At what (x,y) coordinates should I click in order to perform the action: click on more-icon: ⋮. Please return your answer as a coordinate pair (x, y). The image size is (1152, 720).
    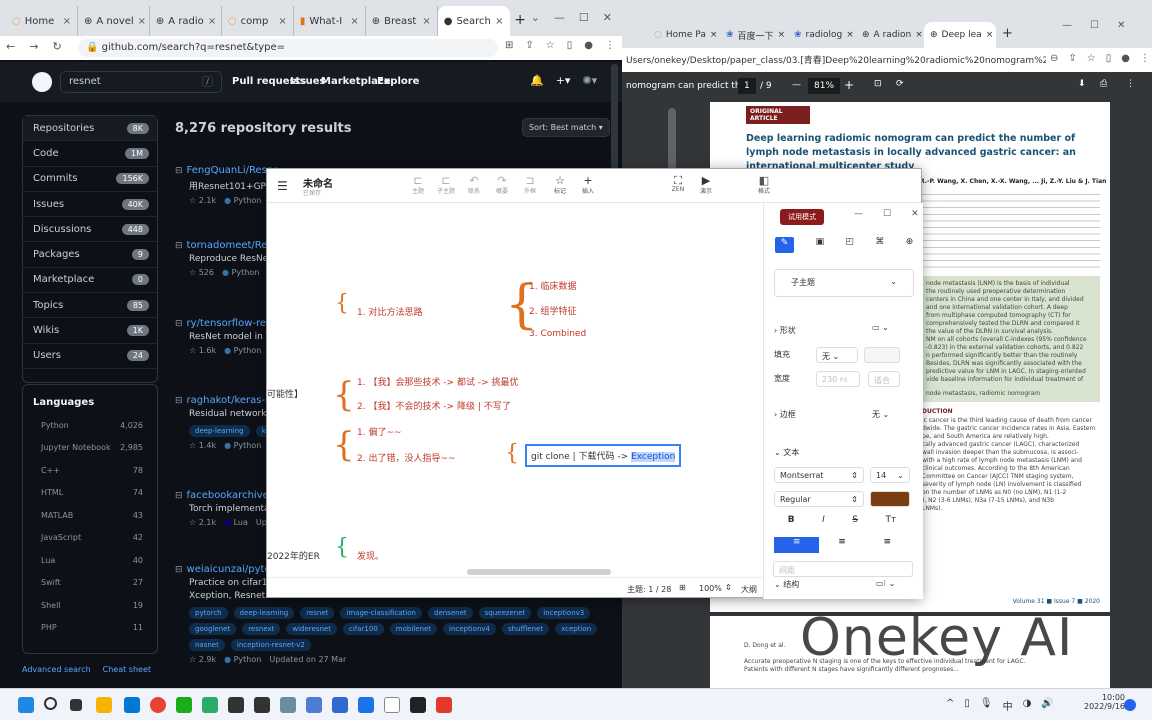
    Looking at the image, I should click on (1130, 84).